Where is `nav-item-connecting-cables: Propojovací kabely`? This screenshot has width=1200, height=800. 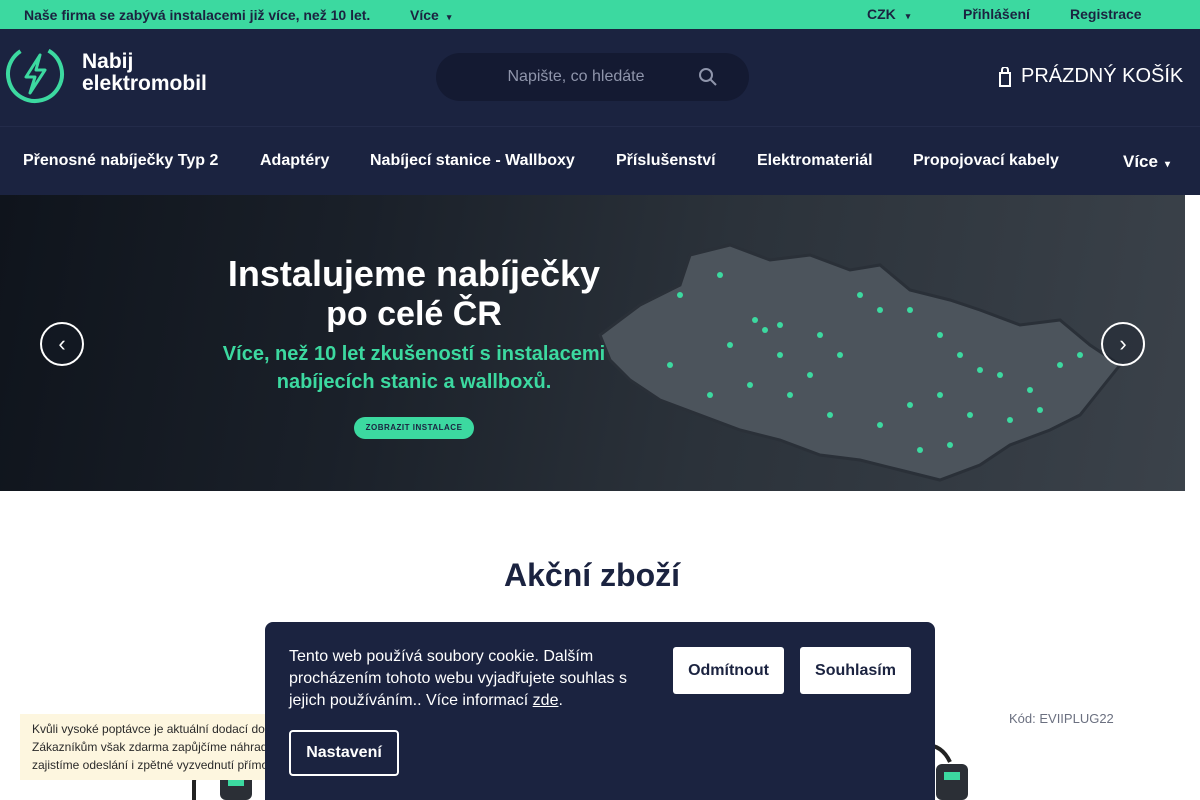 nav-item-connecting-cables: Propojovací kabely is located at coordinates (986, 161).